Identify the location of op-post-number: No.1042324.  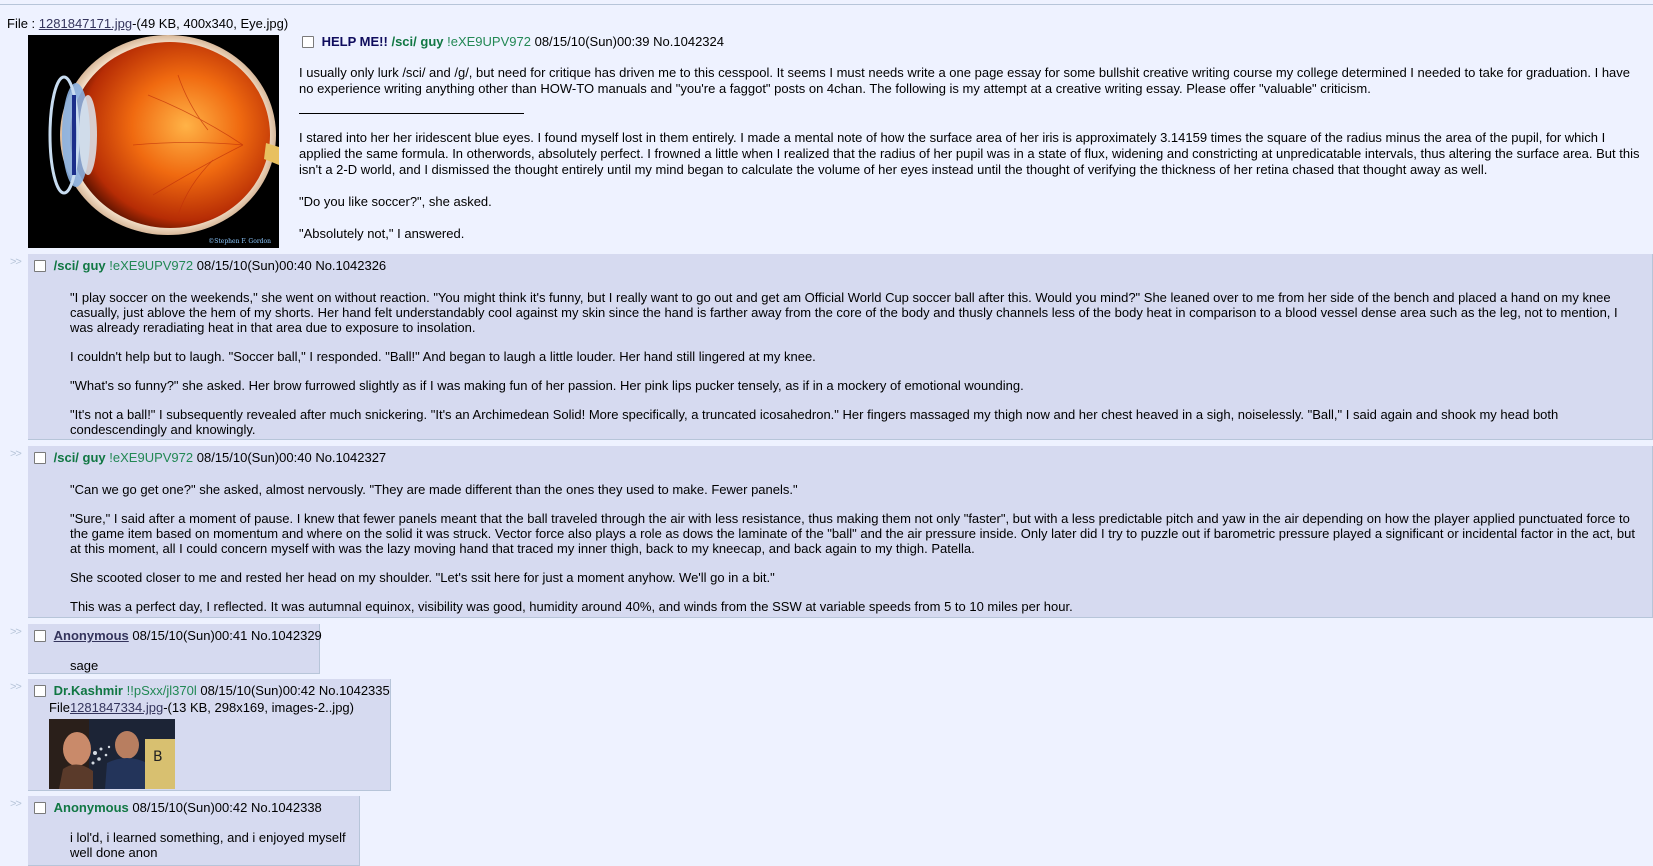
(688, 41).